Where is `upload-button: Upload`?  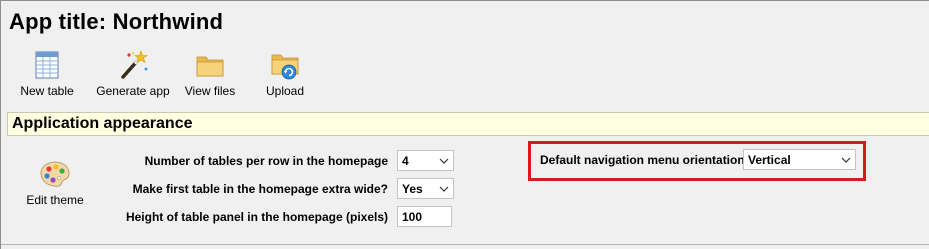 upload-button: Upload is located at coordinates (285, 76).